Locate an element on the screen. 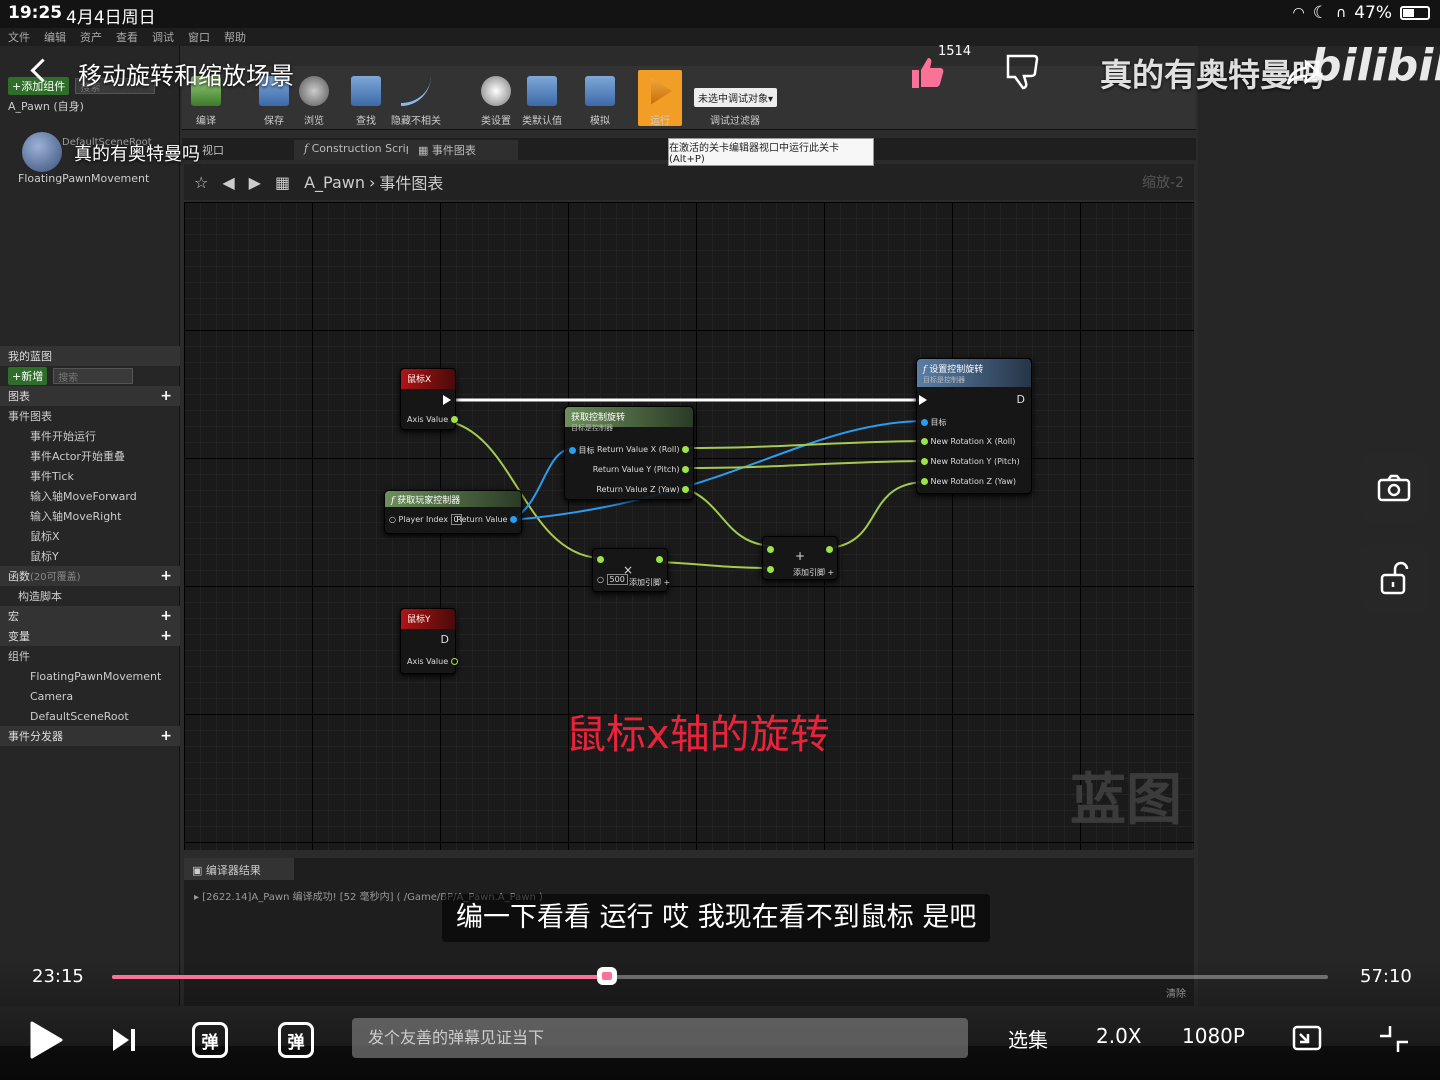 The width and height of the screenshot is (1440, 1080). ipad-status-bar: 19:25 4月4日周日 ◠ ☾ ∩ 47% is located at coordinates (720, 14).